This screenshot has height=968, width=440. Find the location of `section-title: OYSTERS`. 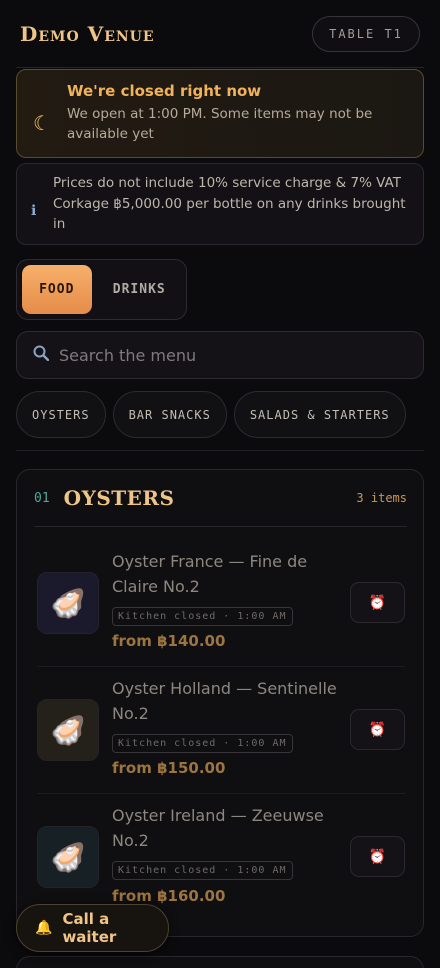

section-title: OYSTERS is located at coordinates (119, 498).